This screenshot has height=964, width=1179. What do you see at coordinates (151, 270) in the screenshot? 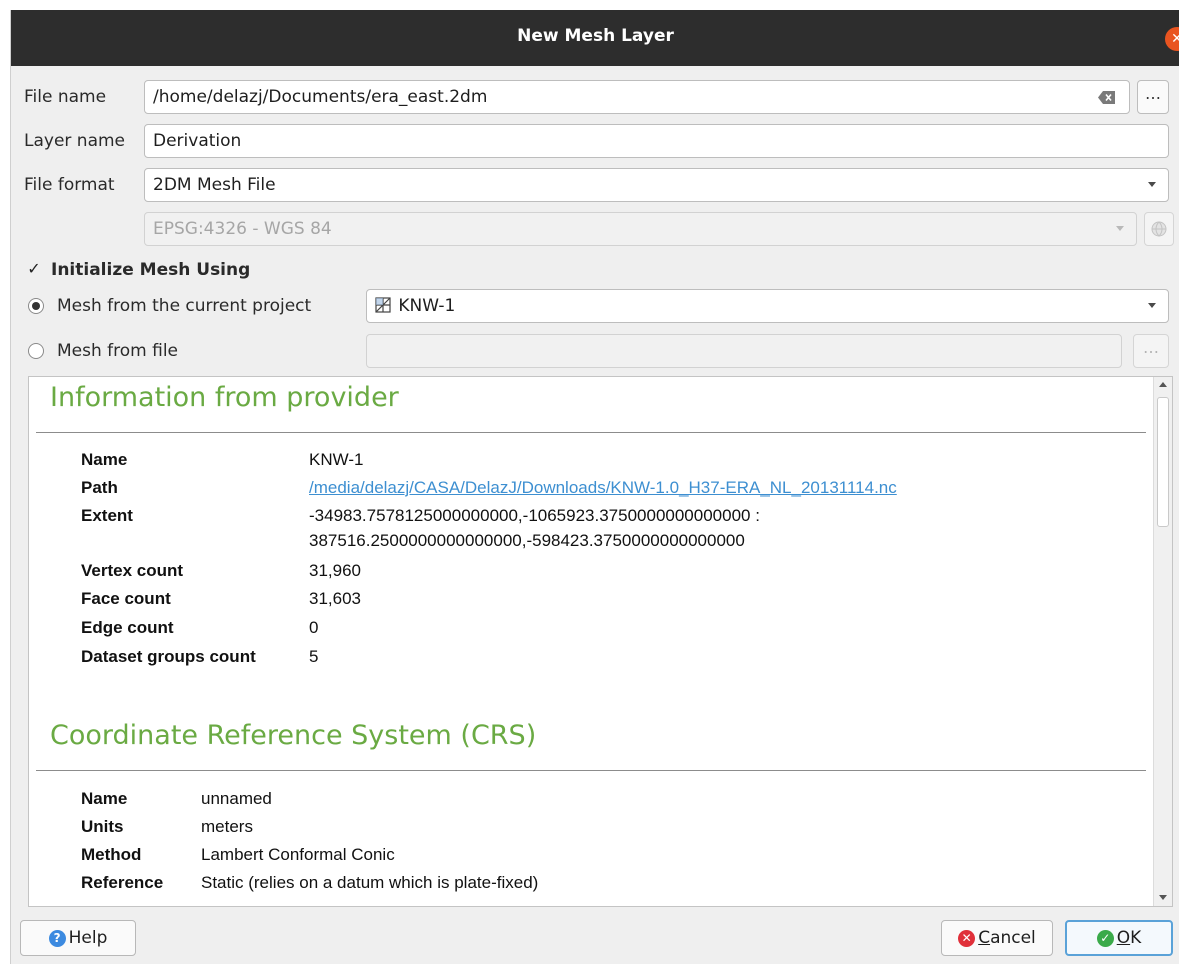
I see `initialize-mesh-label: Initialize Mesh Using` at bounding box center [151, 270].